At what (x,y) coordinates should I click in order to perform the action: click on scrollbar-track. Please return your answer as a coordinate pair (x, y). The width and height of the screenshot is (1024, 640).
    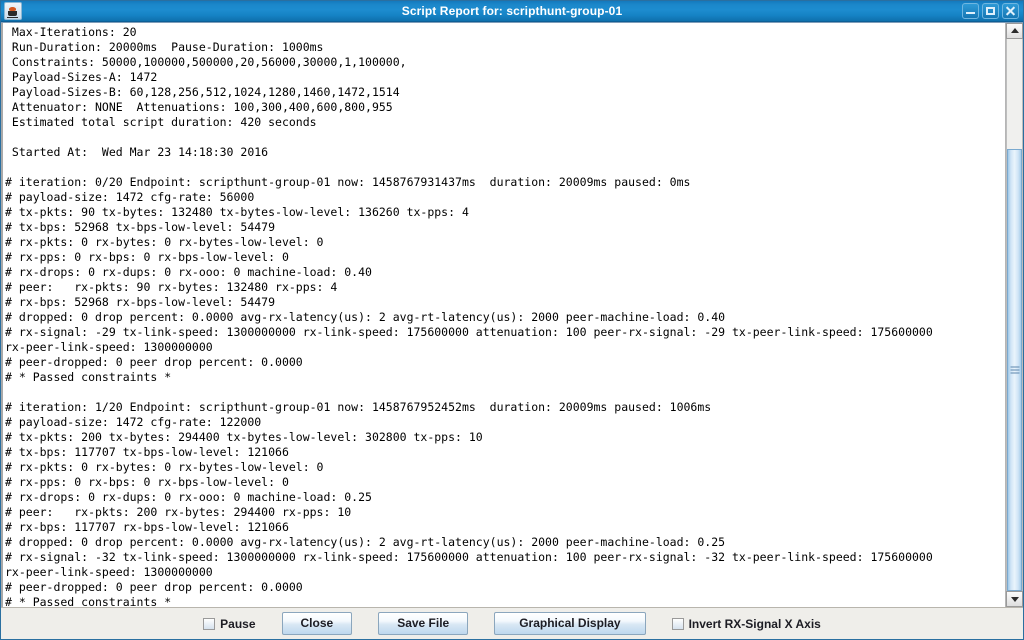
    Looking at the image, I should click on (1014, 315).